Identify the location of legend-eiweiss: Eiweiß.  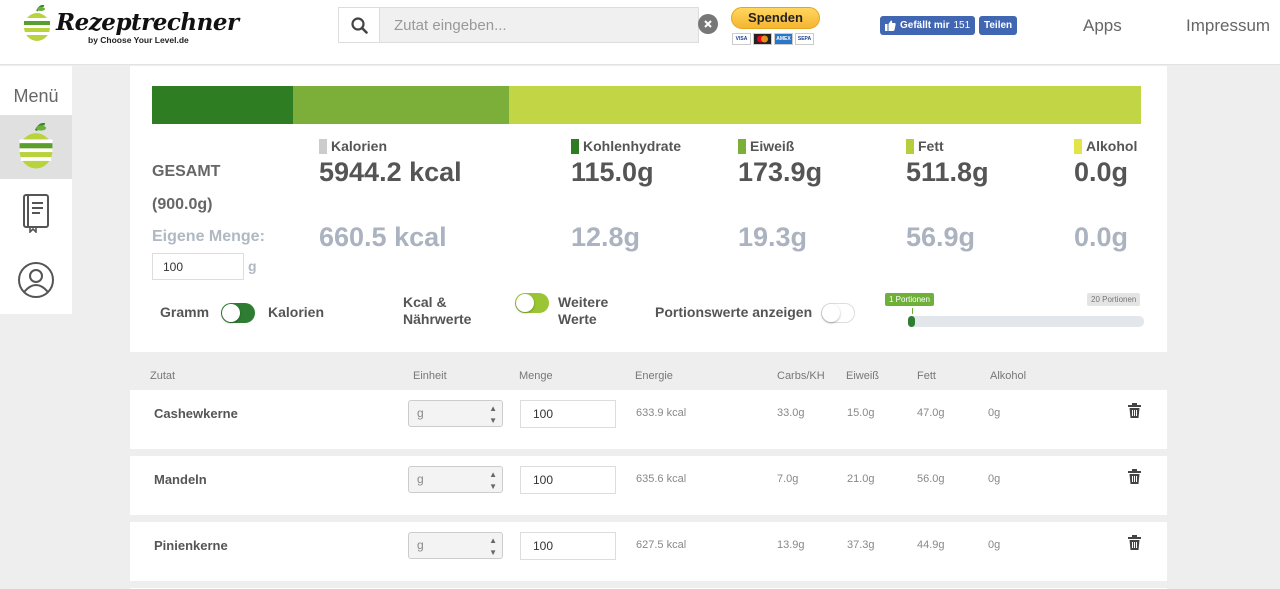
(766, 146).